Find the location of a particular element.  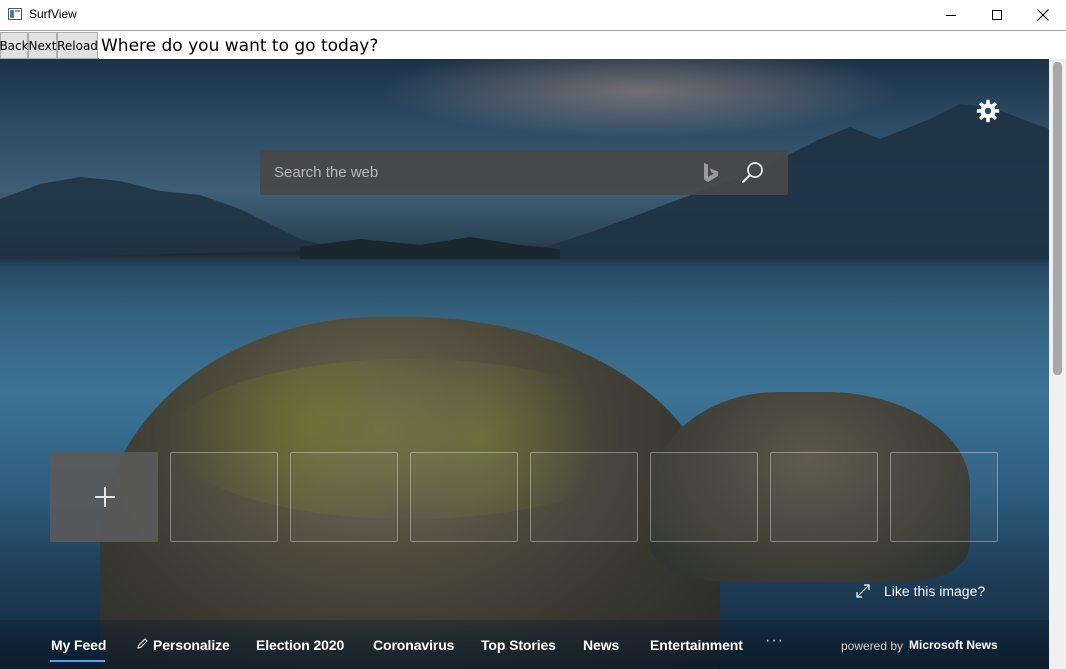

app-window-icon is located at coordinates (15, 14).